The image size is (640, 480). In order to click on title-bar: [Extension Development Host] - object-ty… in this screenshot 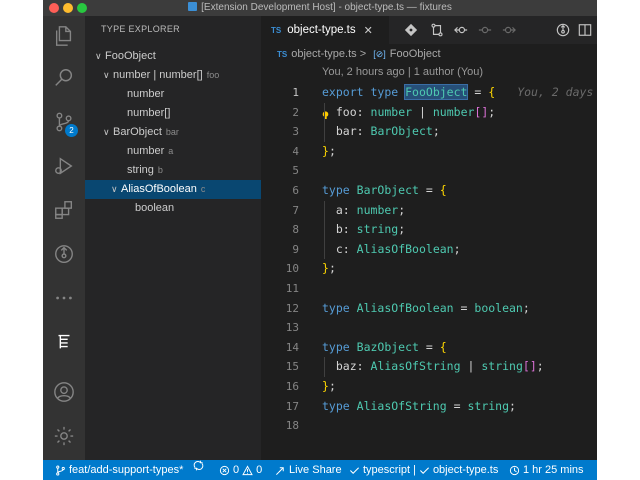, I will do `click(320, 8)`.